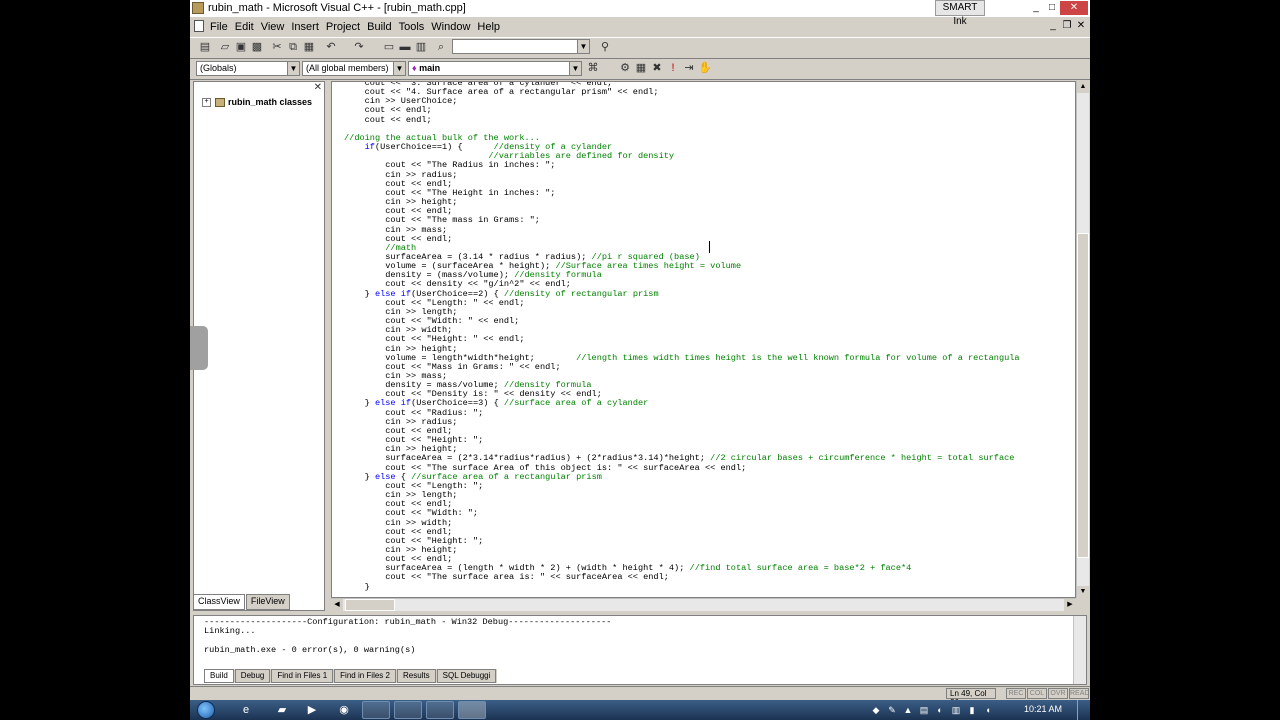  I want to click on tab-classview: ClassView, so click(219, 602).